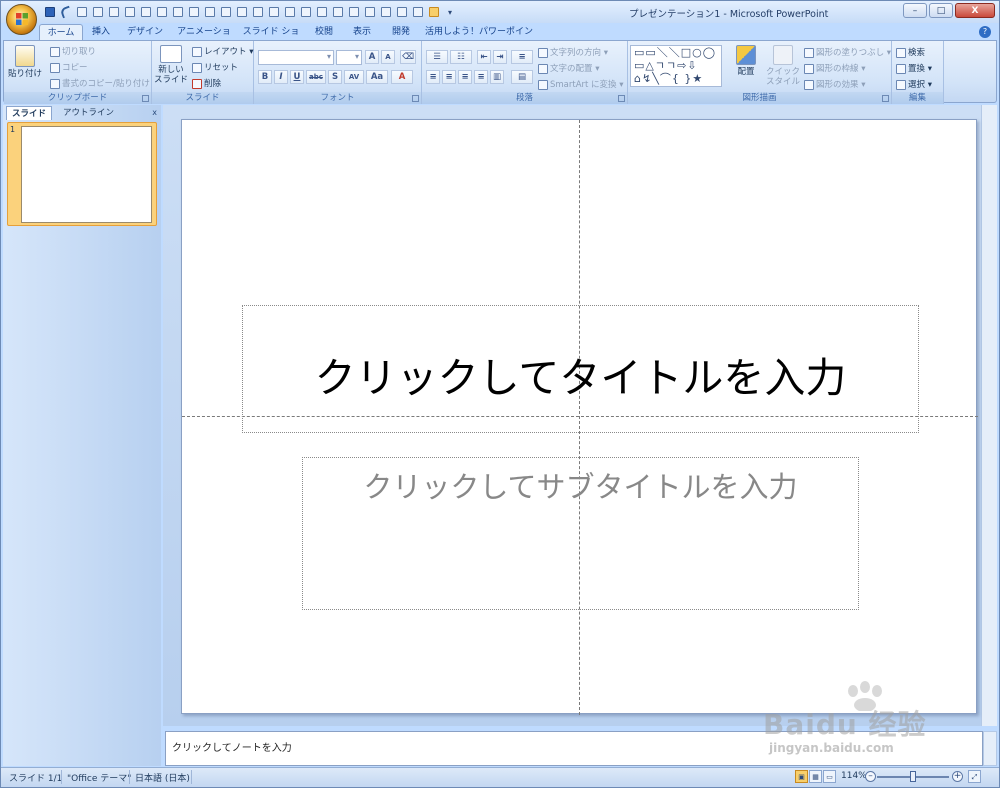 This screenshot has height=788, width=1000. What do you see at coordinates (145, 98) in the screenshot?
I see `clipboard-launcher-icon` at bounding box center [145, 98].